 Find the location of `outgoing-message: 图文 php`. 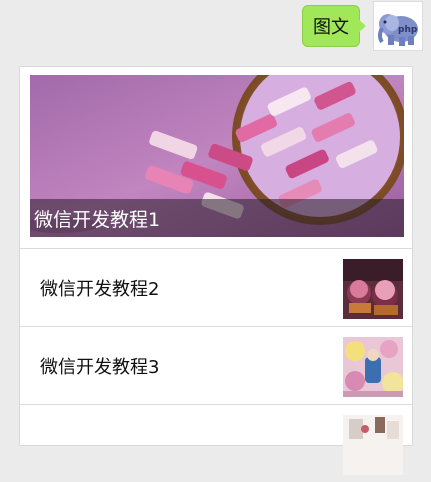

outgoing-message: 图文 php is located at coordinates (215, 30).